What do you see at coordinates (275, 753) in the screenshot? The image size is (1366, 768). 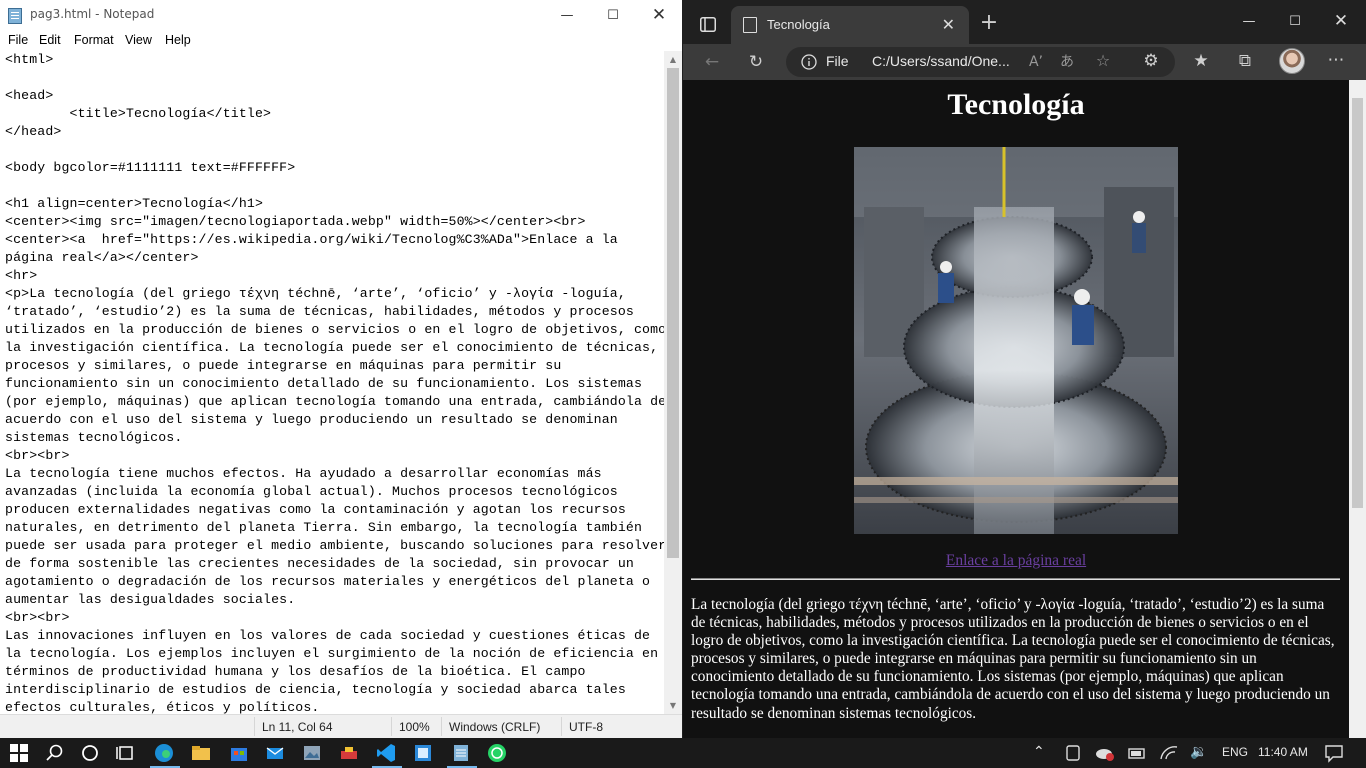 I see `mail-icon` at bounding box center [275, 753].